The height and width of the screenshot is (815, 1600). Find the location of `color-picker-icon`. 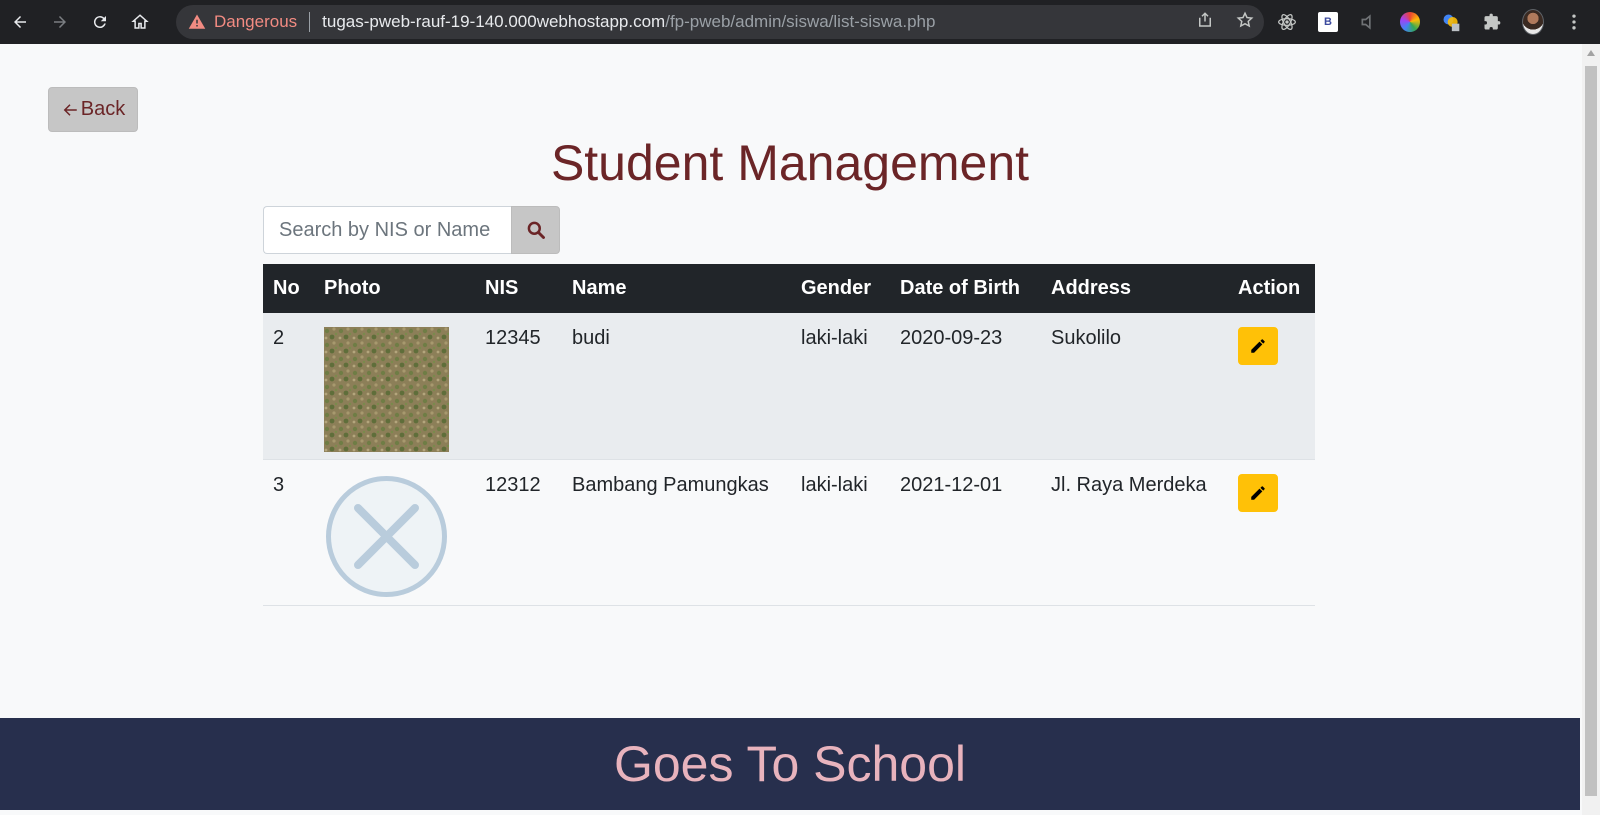

color-picker-icon is located at coordinates (1410, 22).